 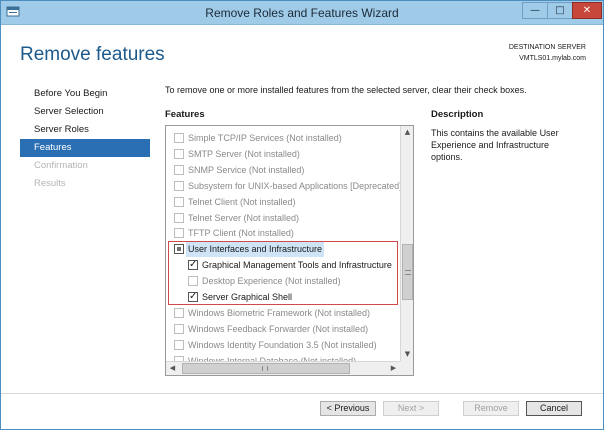 What do you see at coordinates (255, 249) in the screenshot?
I see `feature-label: User Interfaces and Infrastructure` at bounding box center [255, 249].